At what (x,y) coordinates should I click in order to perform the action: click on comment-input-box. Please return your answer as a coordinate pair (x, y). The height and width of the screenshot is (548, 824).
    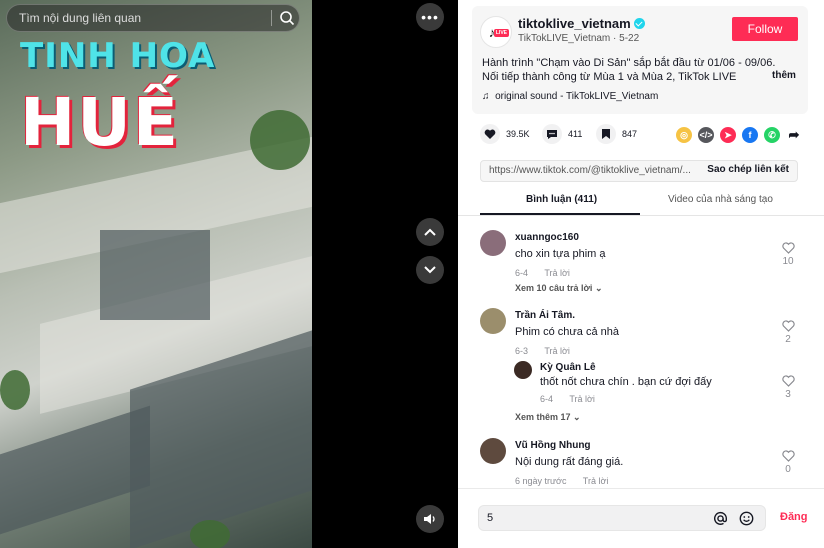
    Looking at the image, I should click on (622, 518).